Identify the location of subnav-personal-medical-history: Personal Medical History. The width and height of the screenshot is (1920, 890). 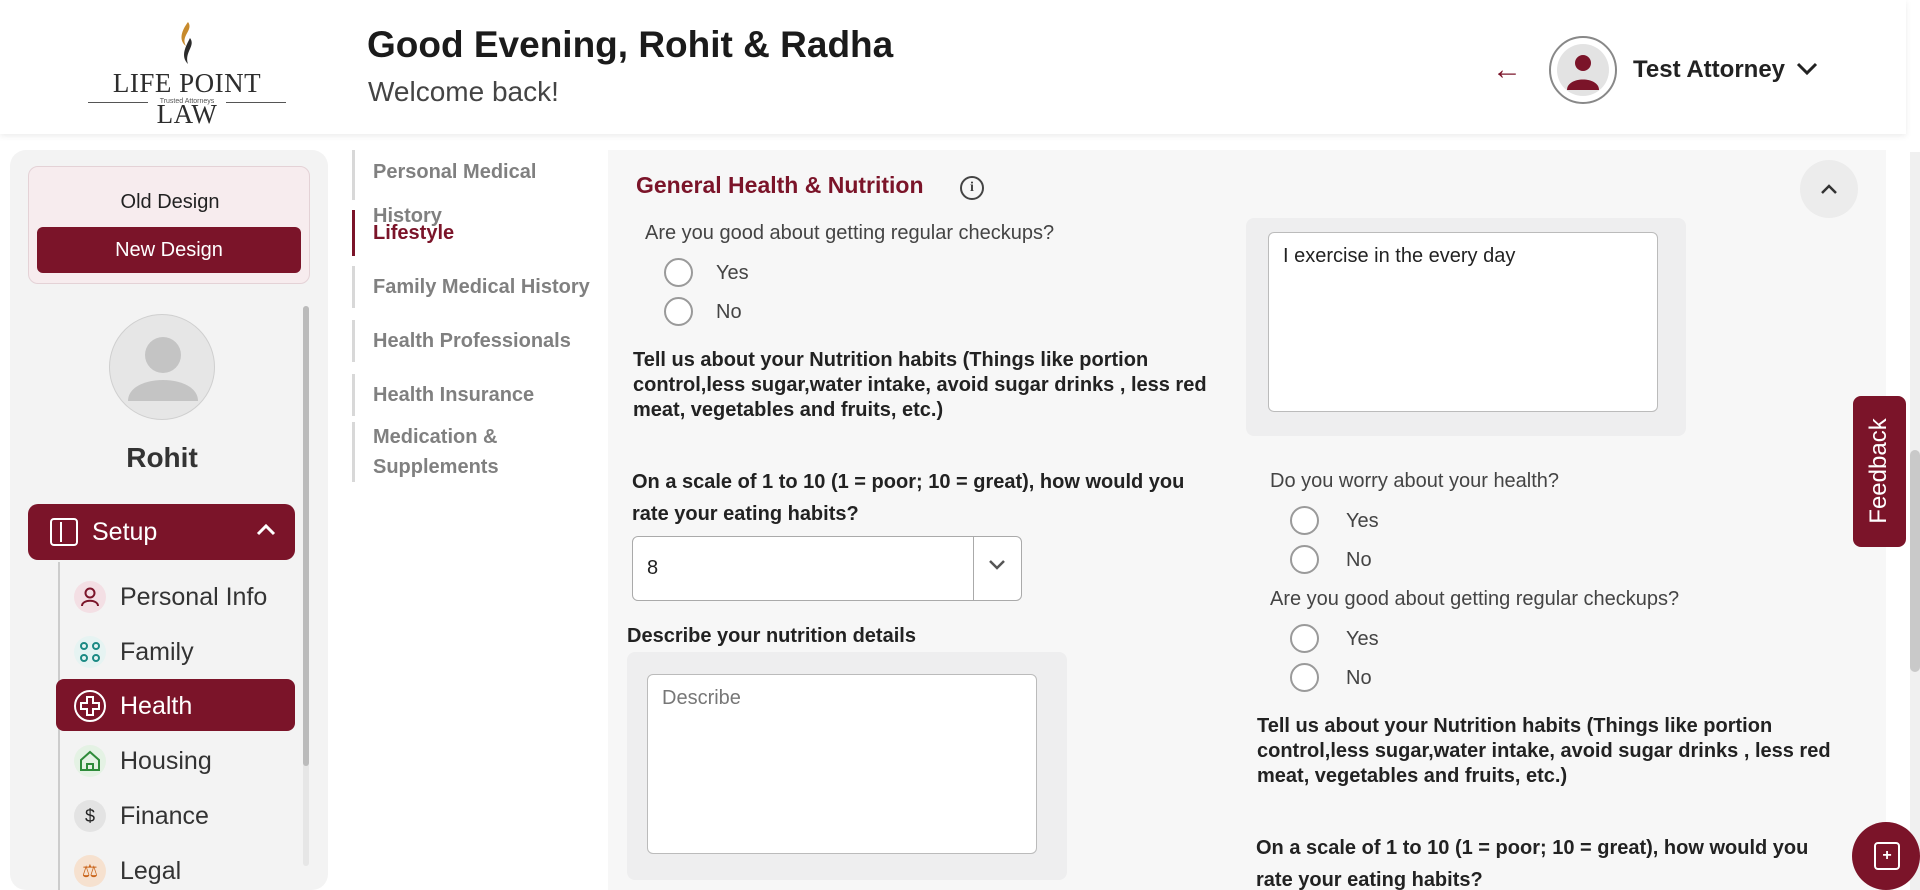
(477, 188).